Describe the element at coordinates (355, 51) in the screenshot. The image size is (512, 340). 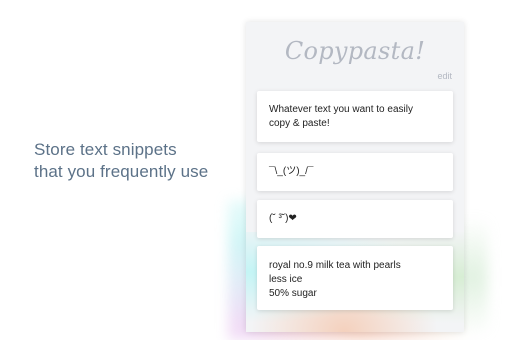
I see `app-title: Copypasta!` at that location.